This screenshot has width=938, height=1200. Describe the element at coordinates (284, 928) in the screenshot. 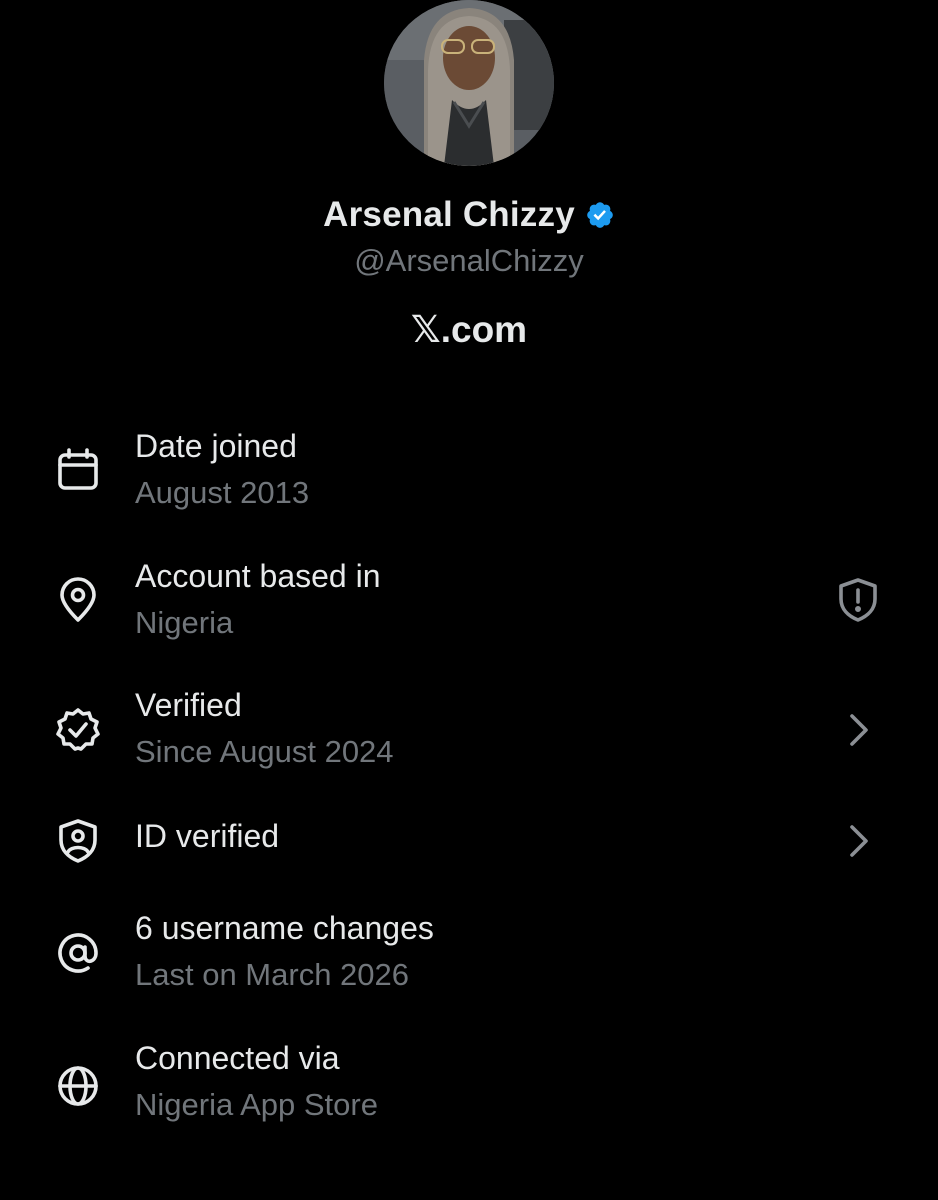

I see `row-title: 6 username changes` at that location.